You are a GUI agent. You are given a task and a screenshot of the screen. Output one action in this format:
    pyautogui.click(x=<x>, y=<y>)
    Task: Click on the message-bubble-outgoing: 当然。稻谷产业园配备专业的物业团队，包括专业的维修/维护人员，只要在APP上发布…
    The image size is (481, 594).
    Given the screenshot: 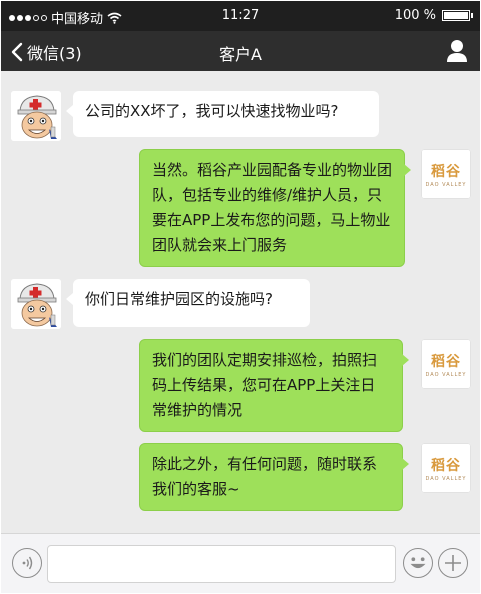 What is the action you would take?
    pyautogui.click(x=275, y=208)
    